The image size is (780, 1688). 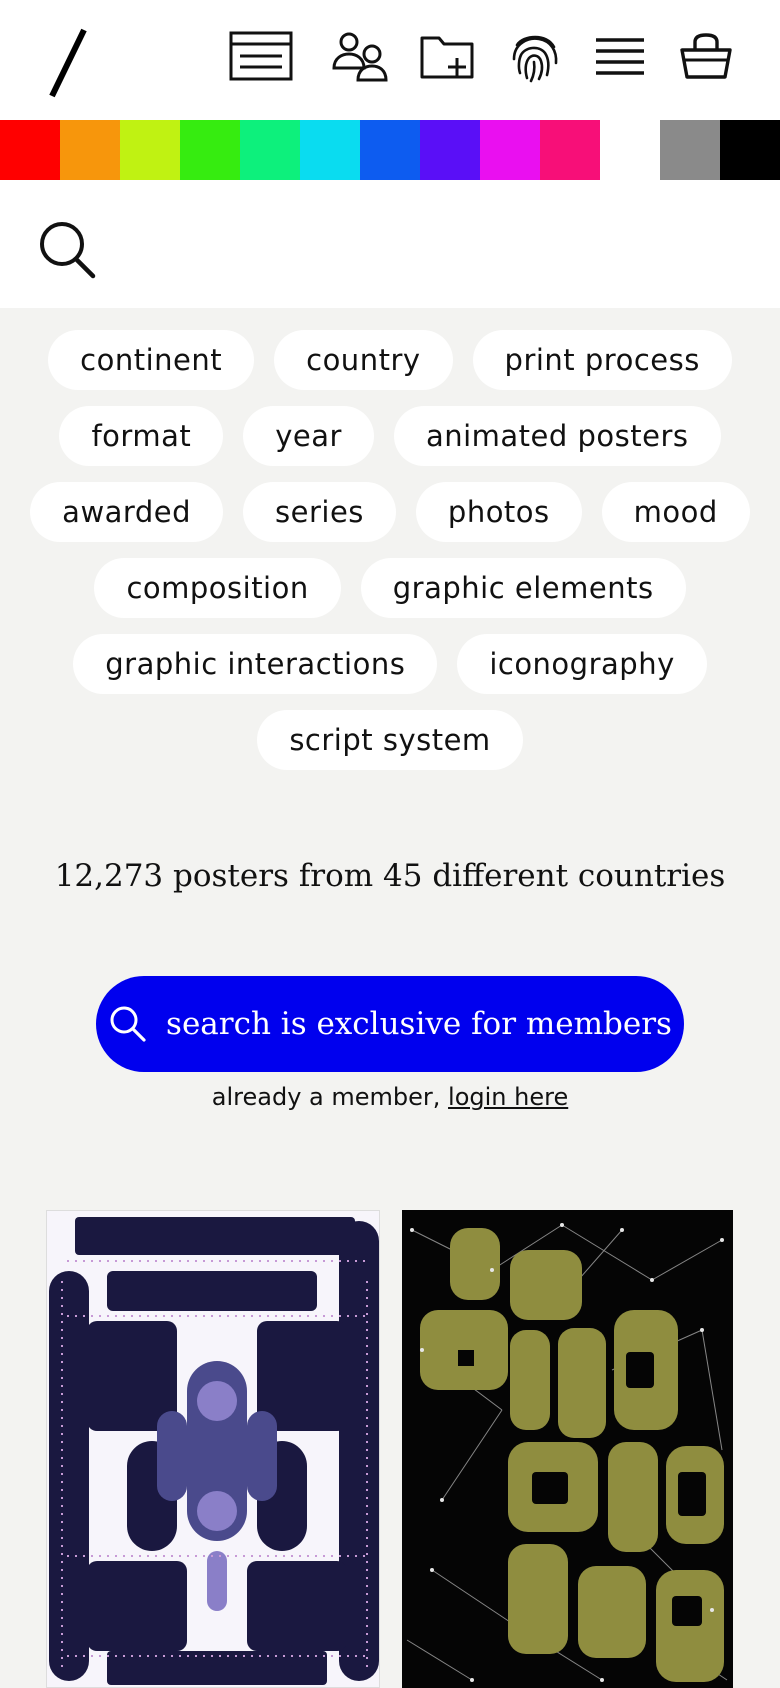 What do you see at coordinates (523, 588) in the screenshot?
I see `filter-chip: graphic elements` at bounding box center [523, 588].